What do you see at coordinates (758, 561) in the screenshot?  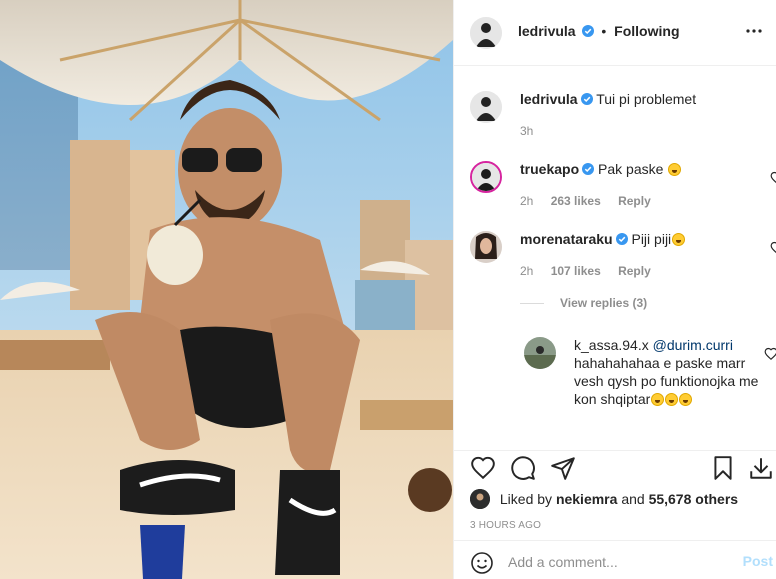 I see `post-comment-button: Post` at bounding box center [758, 561].